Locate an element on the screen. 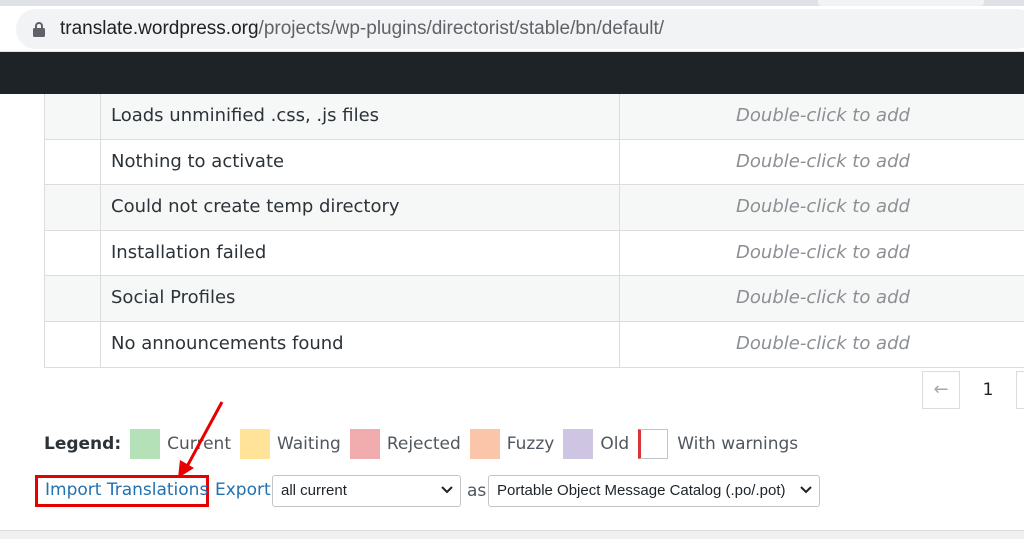  footer-divider is located at coordinates (512, 534).